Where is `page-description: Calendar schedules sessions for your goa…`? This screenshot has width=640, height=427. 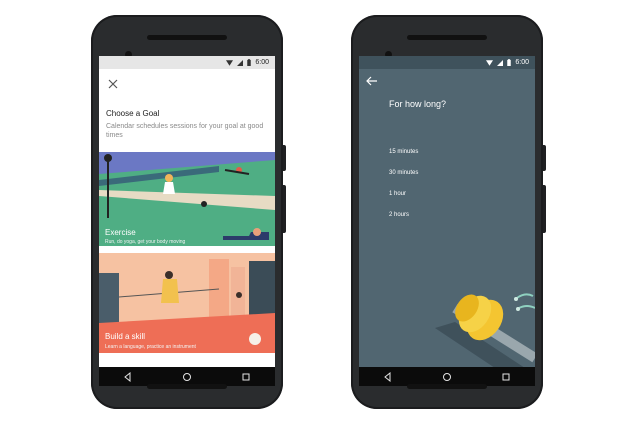
page-description: Calendar schedules sessions for your goa… is located at coordinates (185, 131).